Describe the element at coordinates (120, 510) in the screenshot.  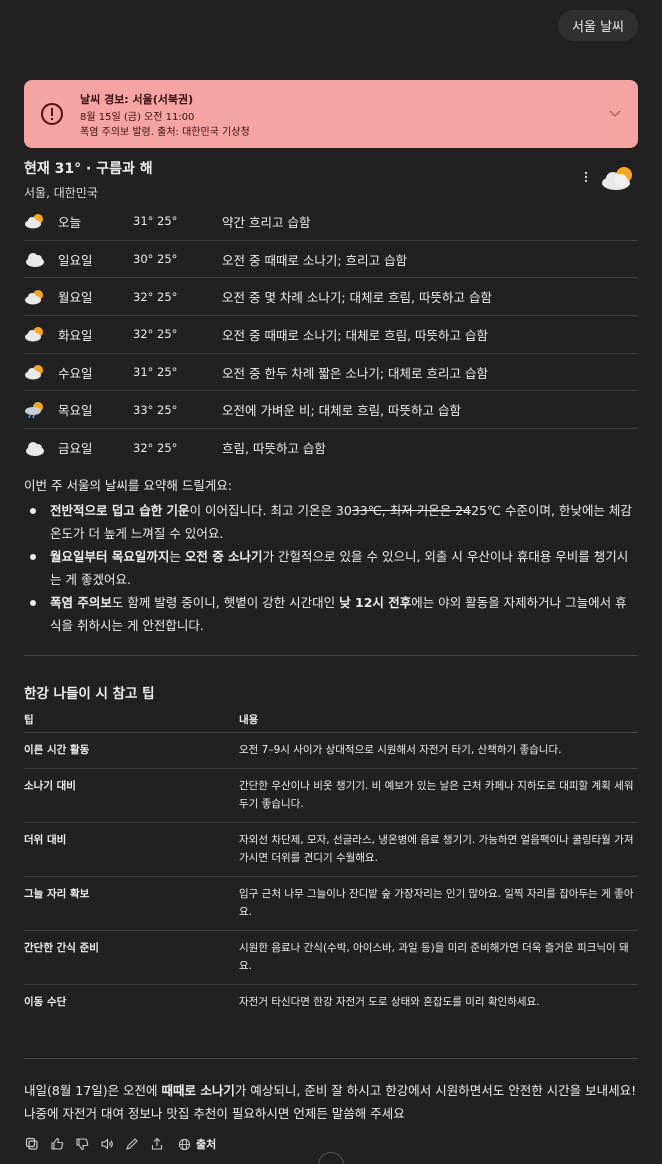
I see `bold-text: 전반적으로 덥고 습한 기운` at that location.